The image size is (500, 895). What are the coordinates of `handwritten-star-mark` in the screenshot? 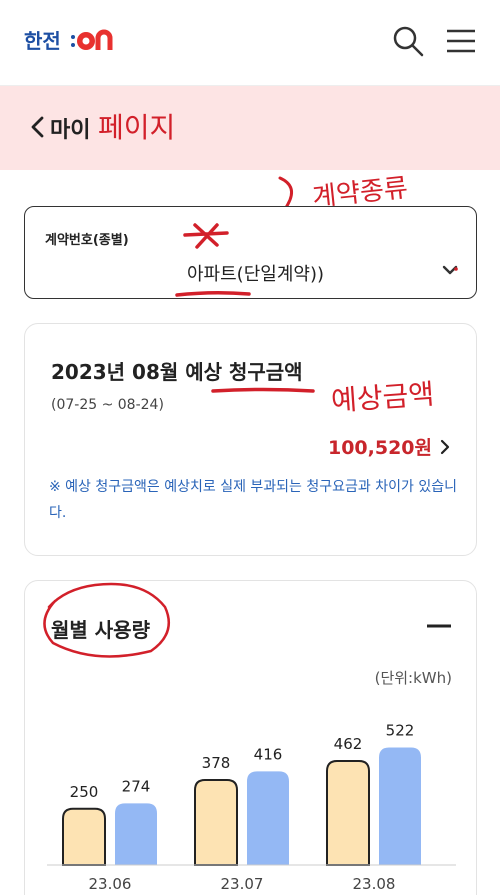 It's located at (206, 236).